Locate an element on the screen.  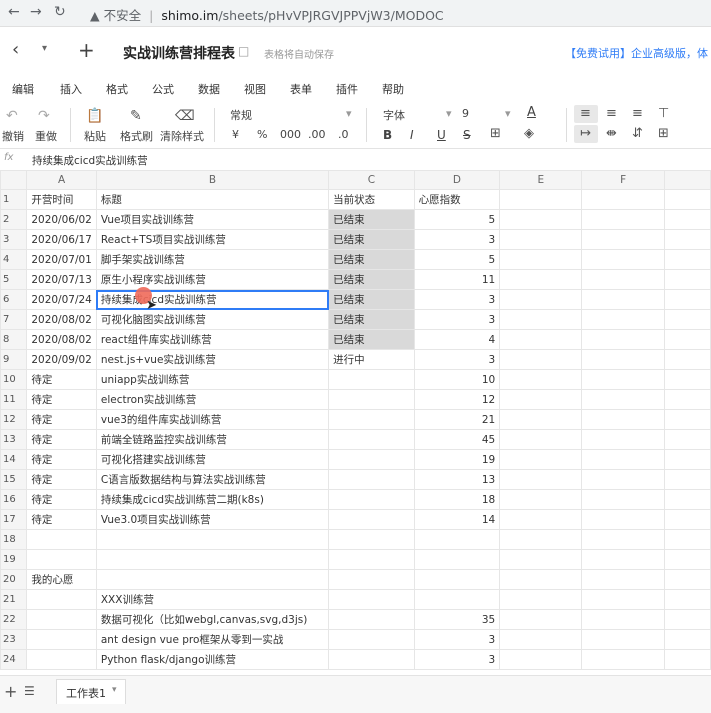
column-header-c: C is located at coordinates (371, 180).